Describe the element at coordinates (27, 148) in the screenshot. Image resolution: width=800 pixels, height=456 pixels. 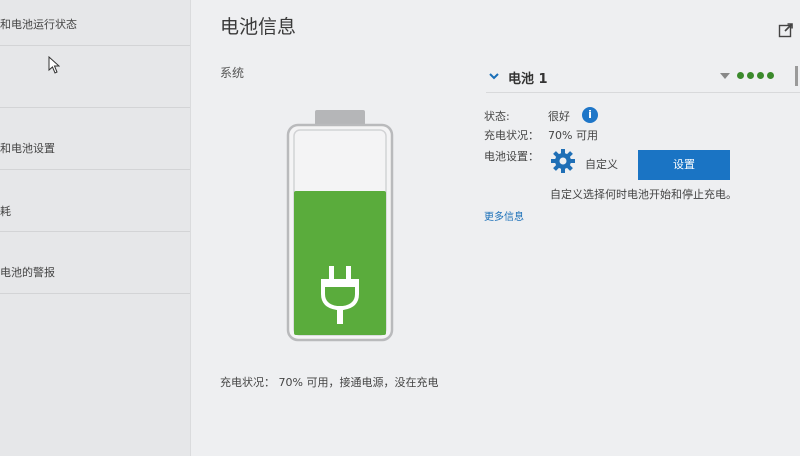
I see `sidebar-item-label: 和电池设置` at that location.